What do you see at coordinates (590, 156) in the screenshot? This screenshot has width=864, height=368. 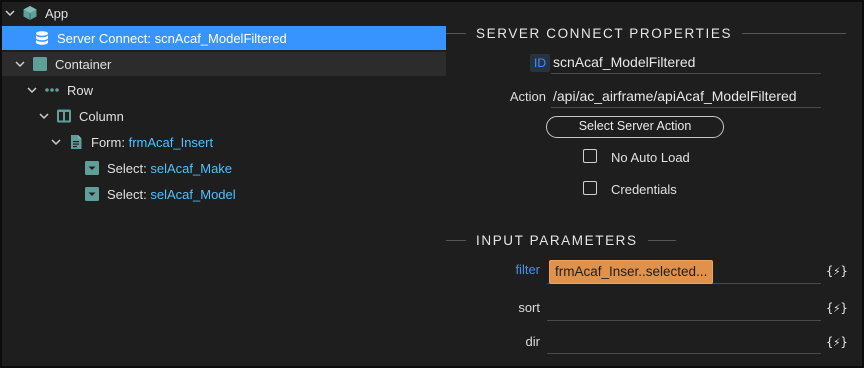 I see `no-auto-load-checkbox` at bounding box center [590, 156].